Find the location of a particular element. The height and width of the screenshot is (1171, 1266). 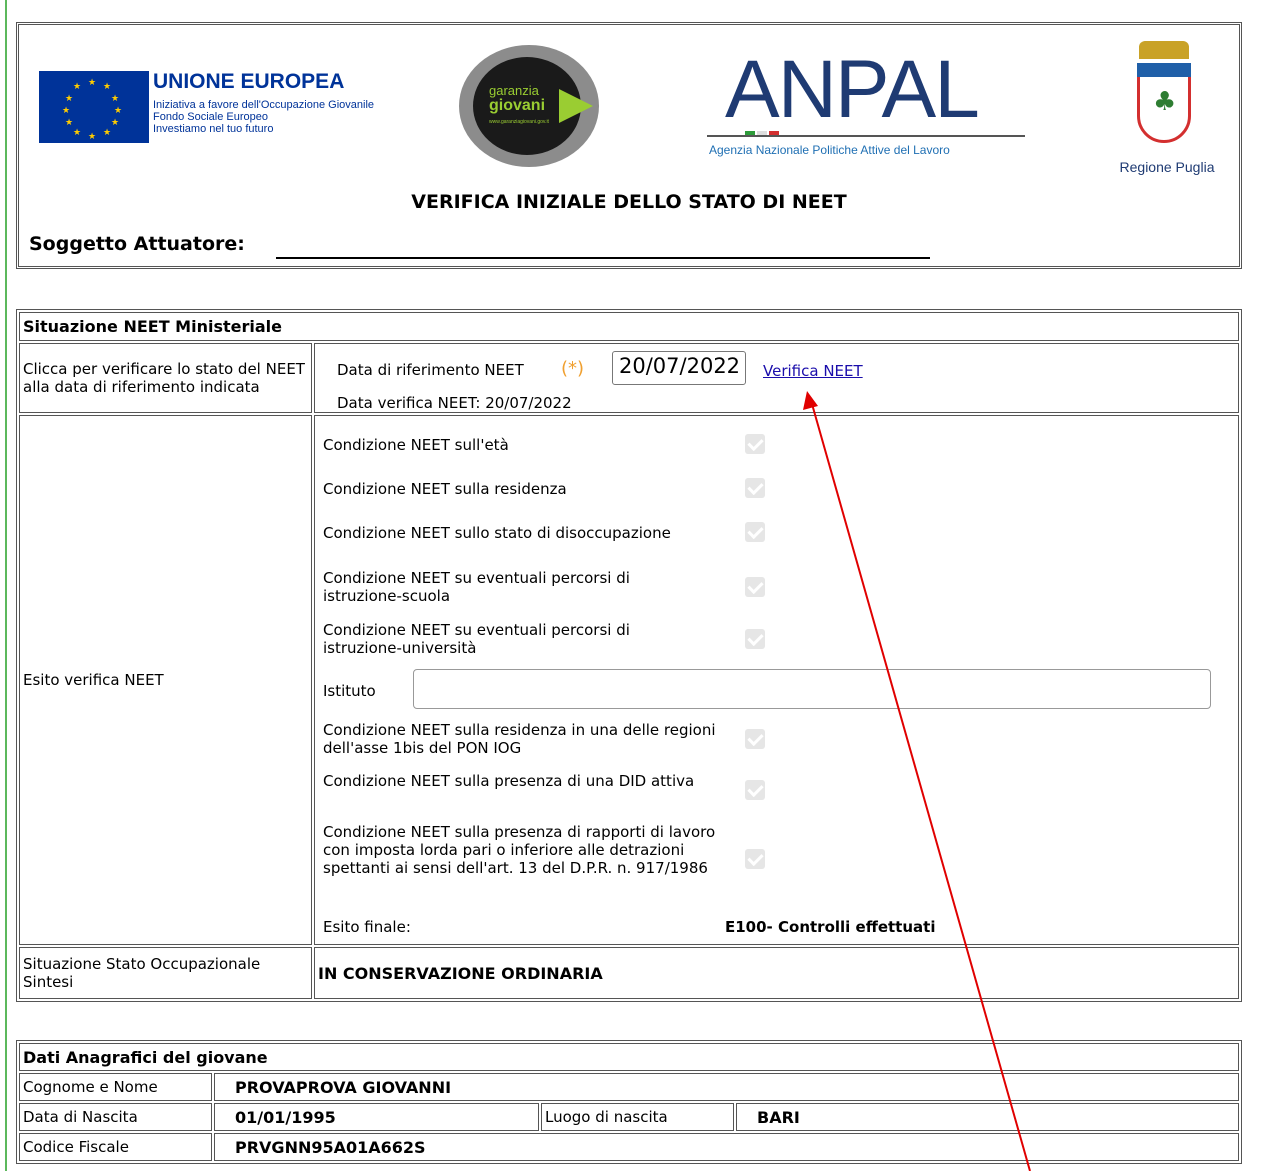

annotation-arrow is located at coordinates (917, 781).